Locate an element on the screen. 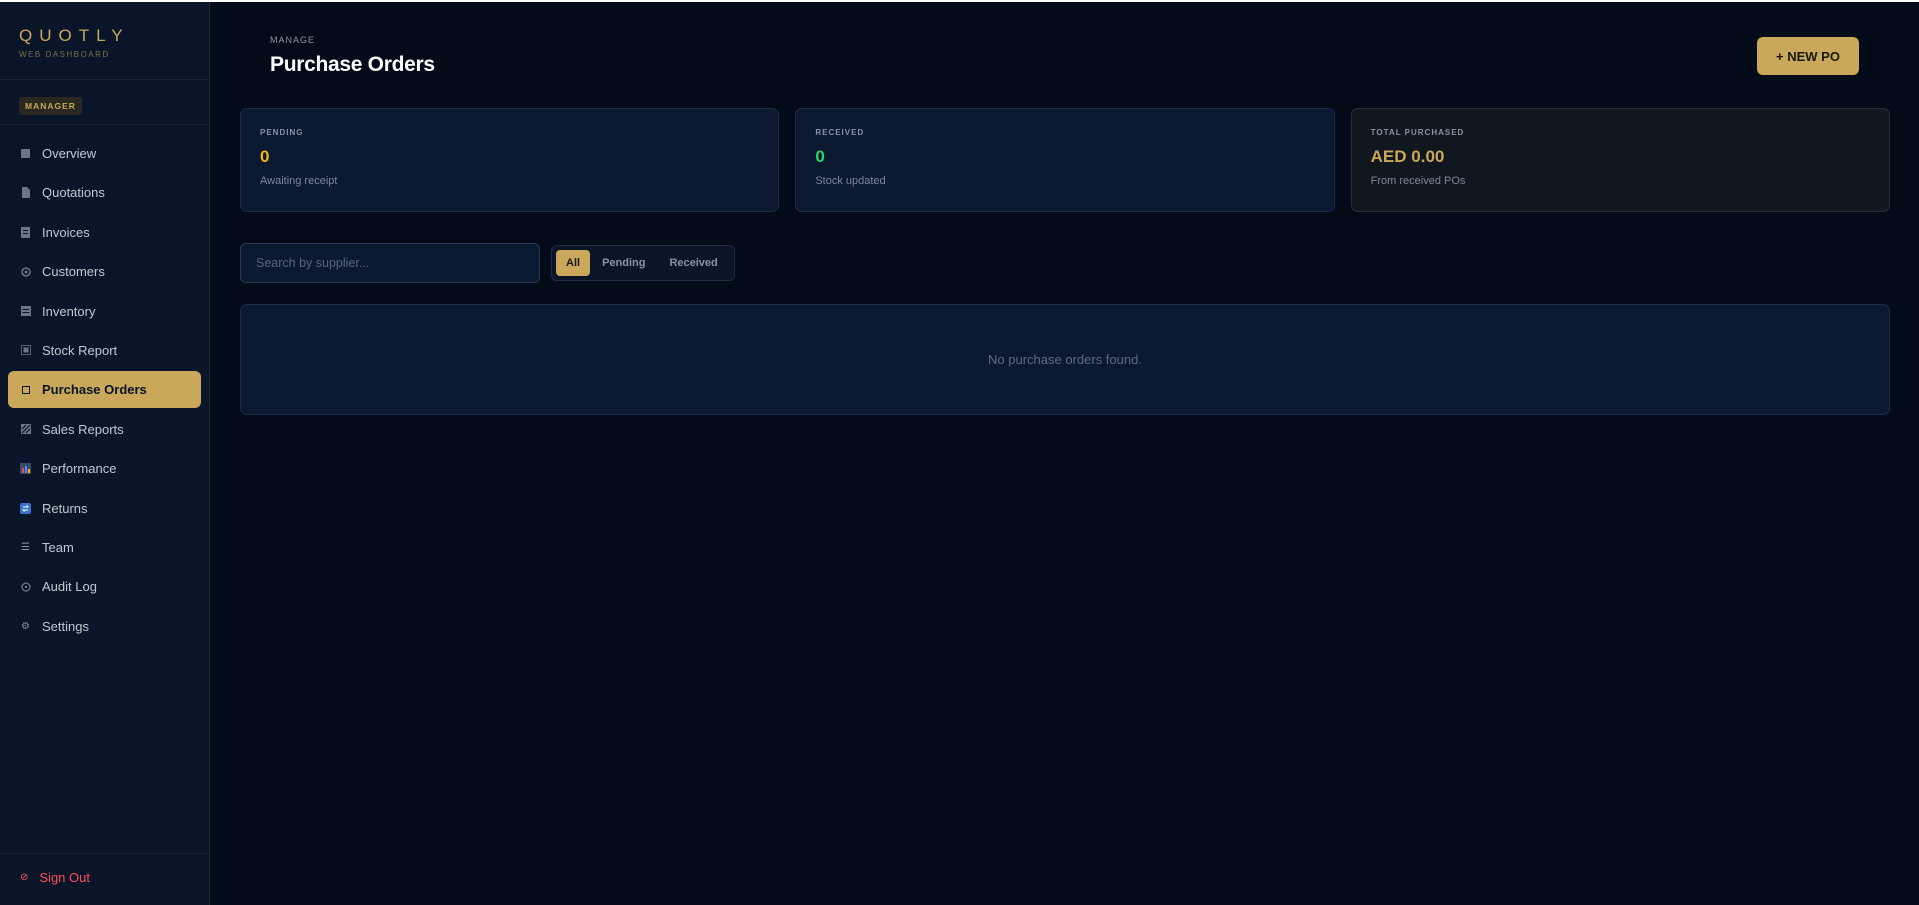 This screenshot has height=905, width=1919. sidebar-item-team: ☰ Team is located at coordinates (104, 547).